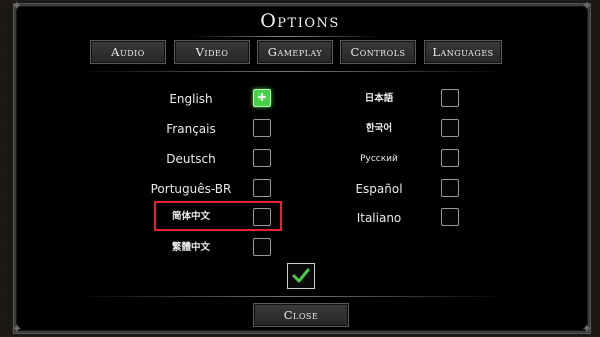  What do you see at coordinates (191, 129) in the screenshot?
I see `language-label-french: Français` at bounding box center [191, 129].